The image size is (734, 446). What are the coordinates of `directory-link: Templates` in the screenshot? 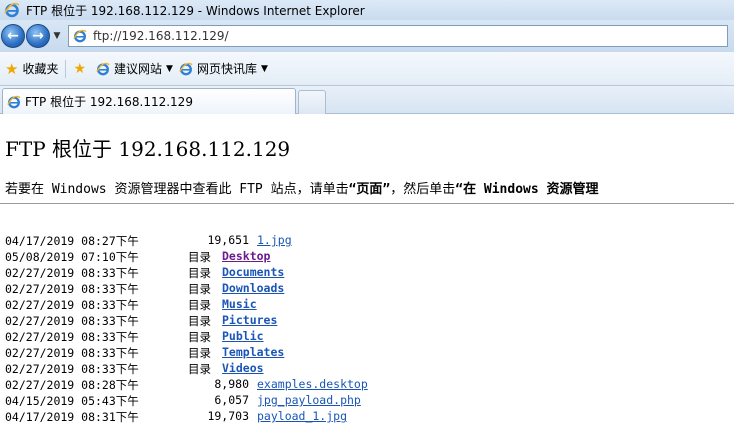 It's located at (253, 352).